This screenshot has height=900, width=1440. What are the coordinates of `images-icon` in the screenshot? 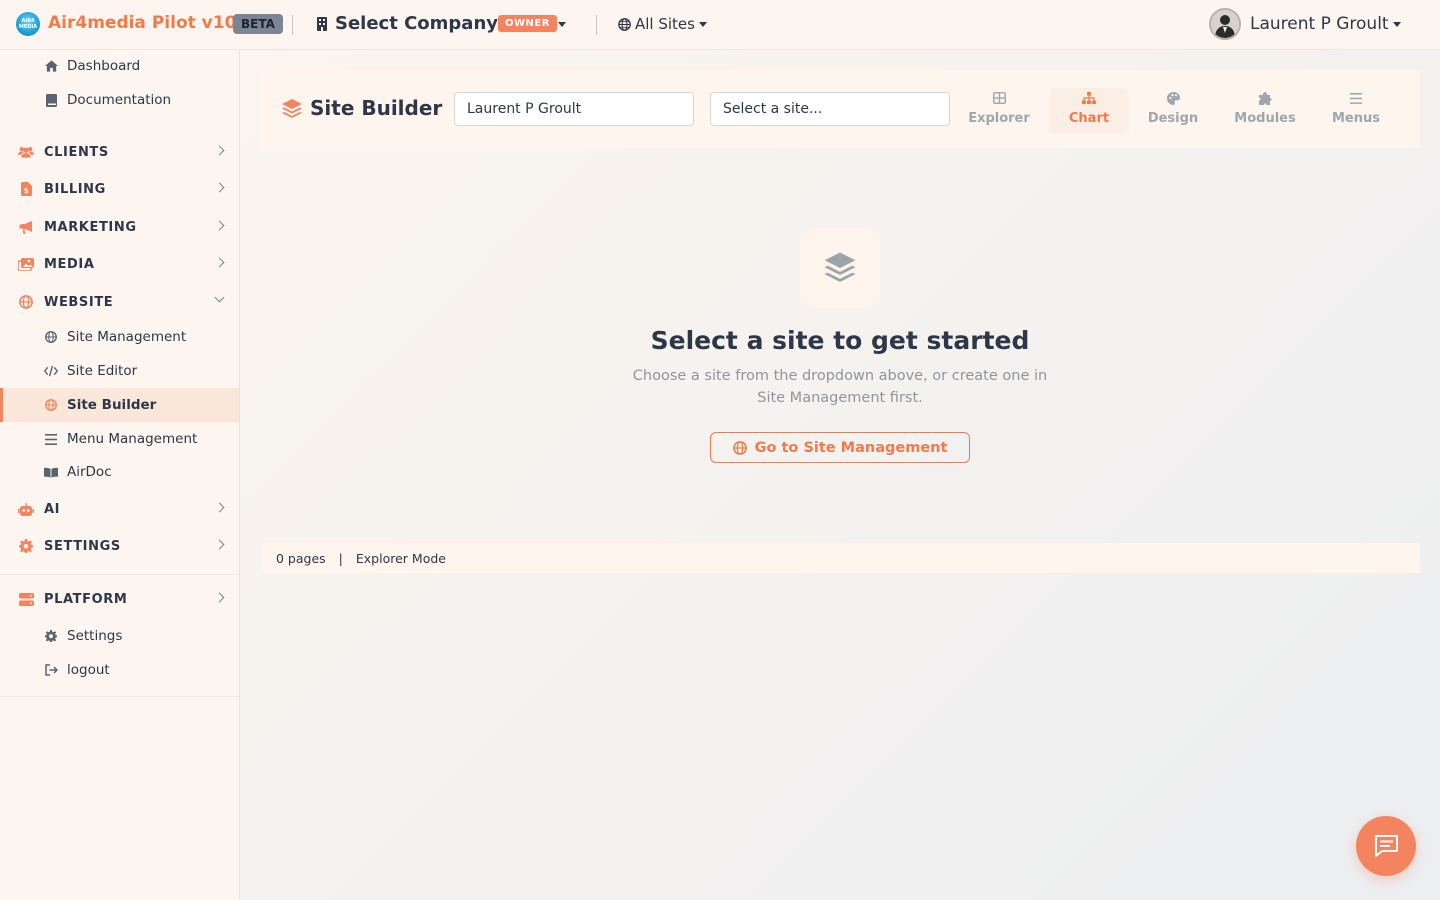 It's located at (26, 264).